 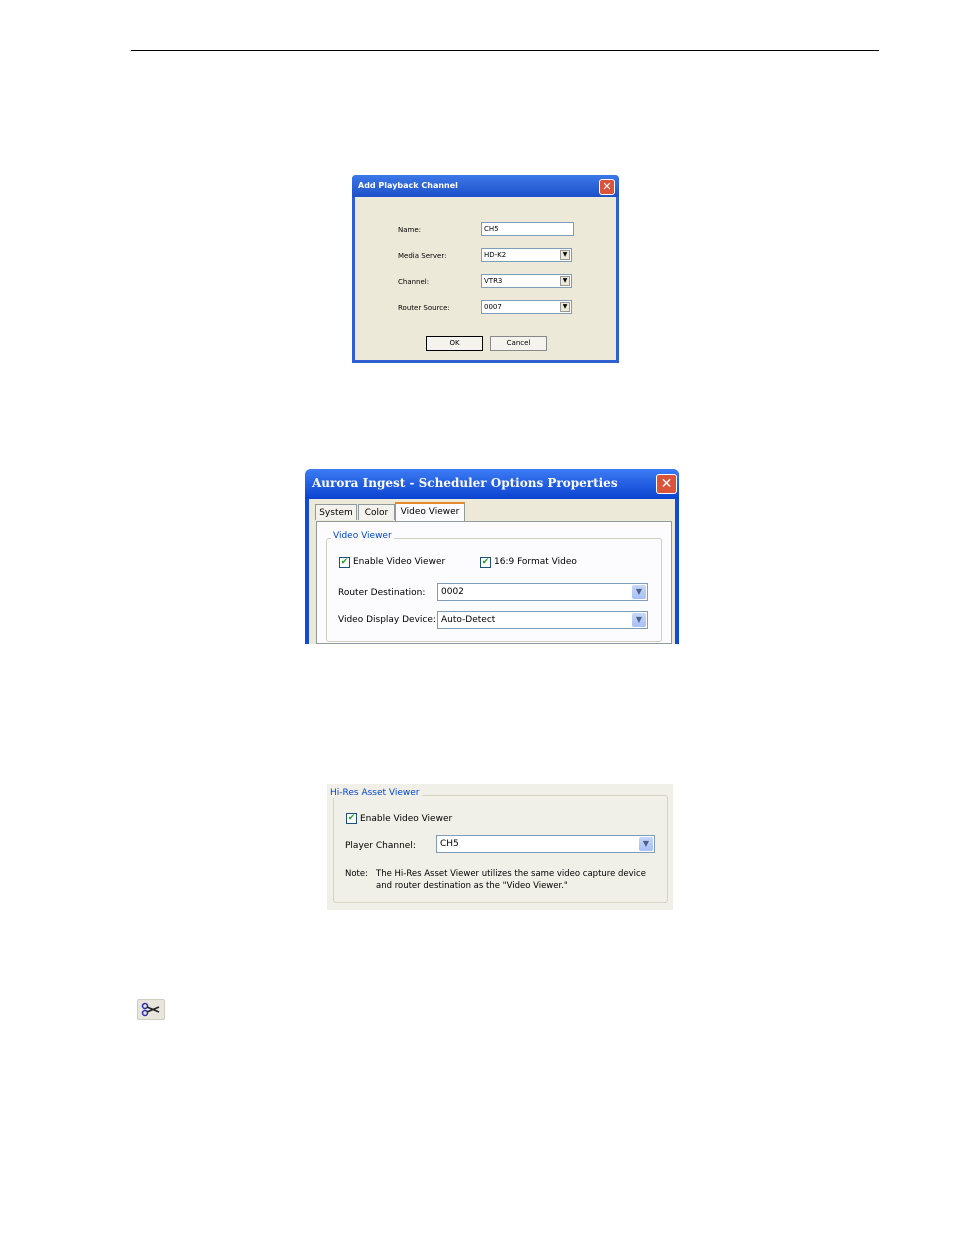 I want to click on router-destination-value: 0002, so click(x=452, y=592).